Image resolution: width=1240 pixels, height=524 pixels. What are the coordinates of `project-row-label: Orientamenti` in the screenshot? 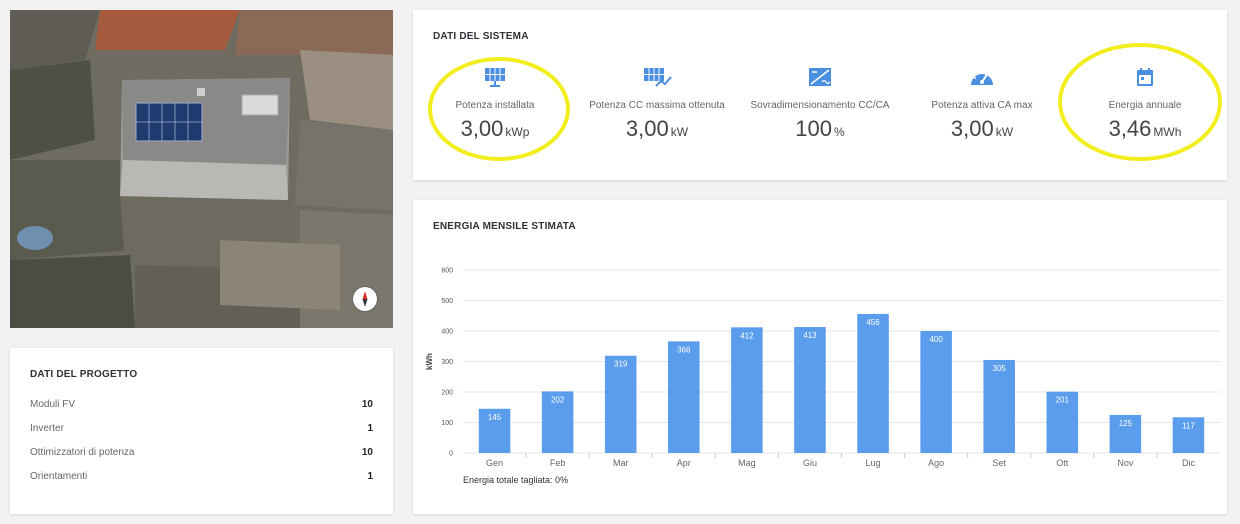 It's located at (59, 476).